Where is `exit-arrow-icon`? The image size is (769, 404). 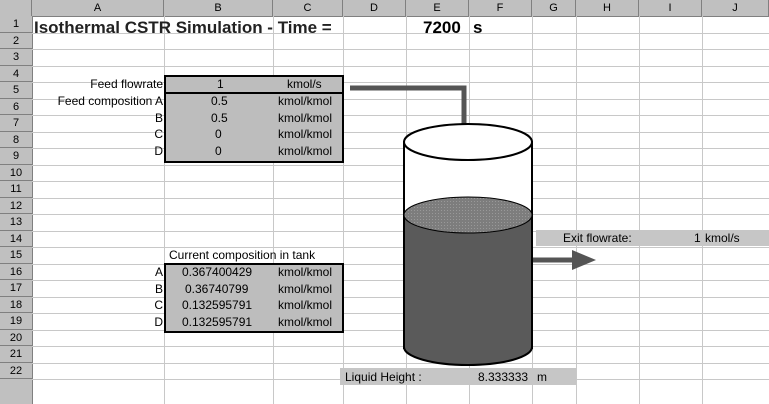
exit-arrow-icon is located at coordinates (584, 260).